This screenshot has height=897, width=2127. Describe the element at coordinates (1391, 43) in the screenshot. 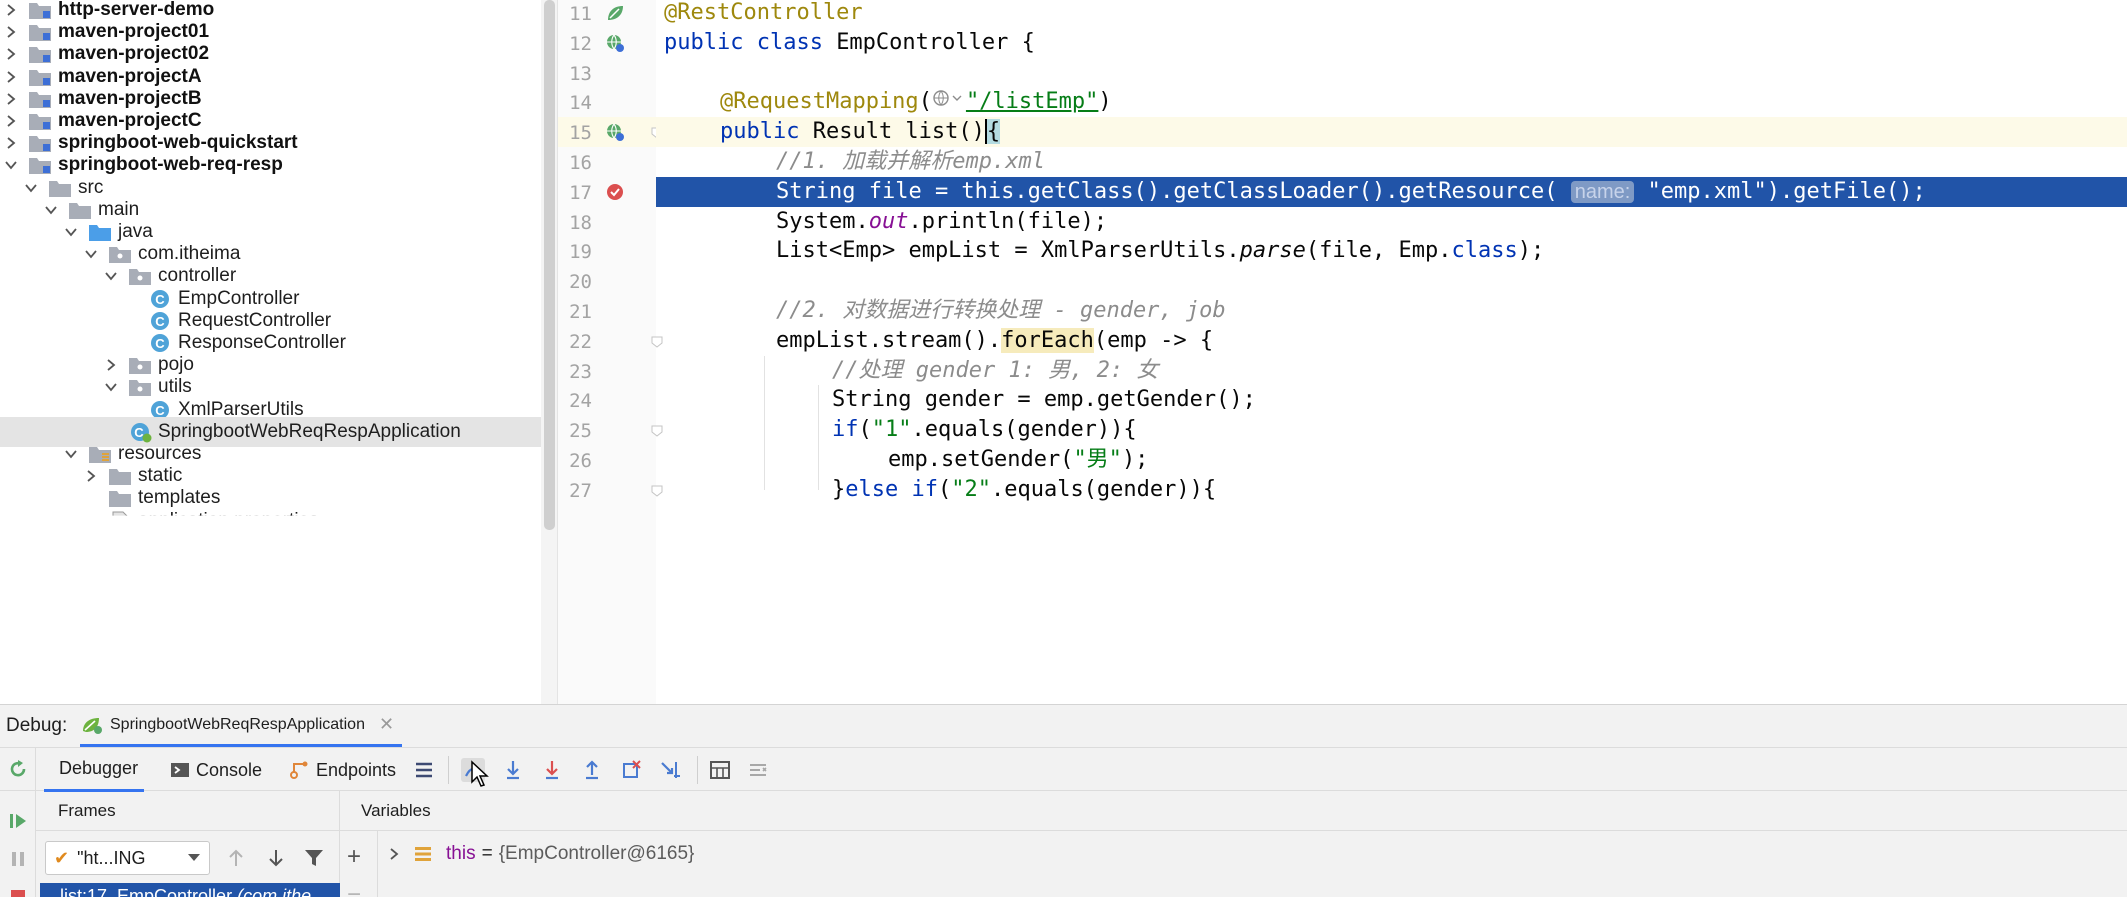

I see `code-line: public class EmpController {` at that location.